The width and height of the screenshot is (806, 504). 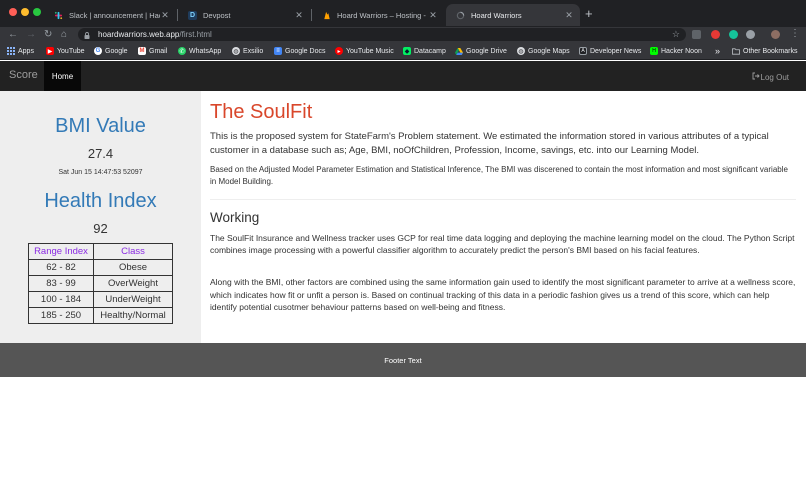 I want to click on back-arrow-icon: ←, so click(x=13, y=34).